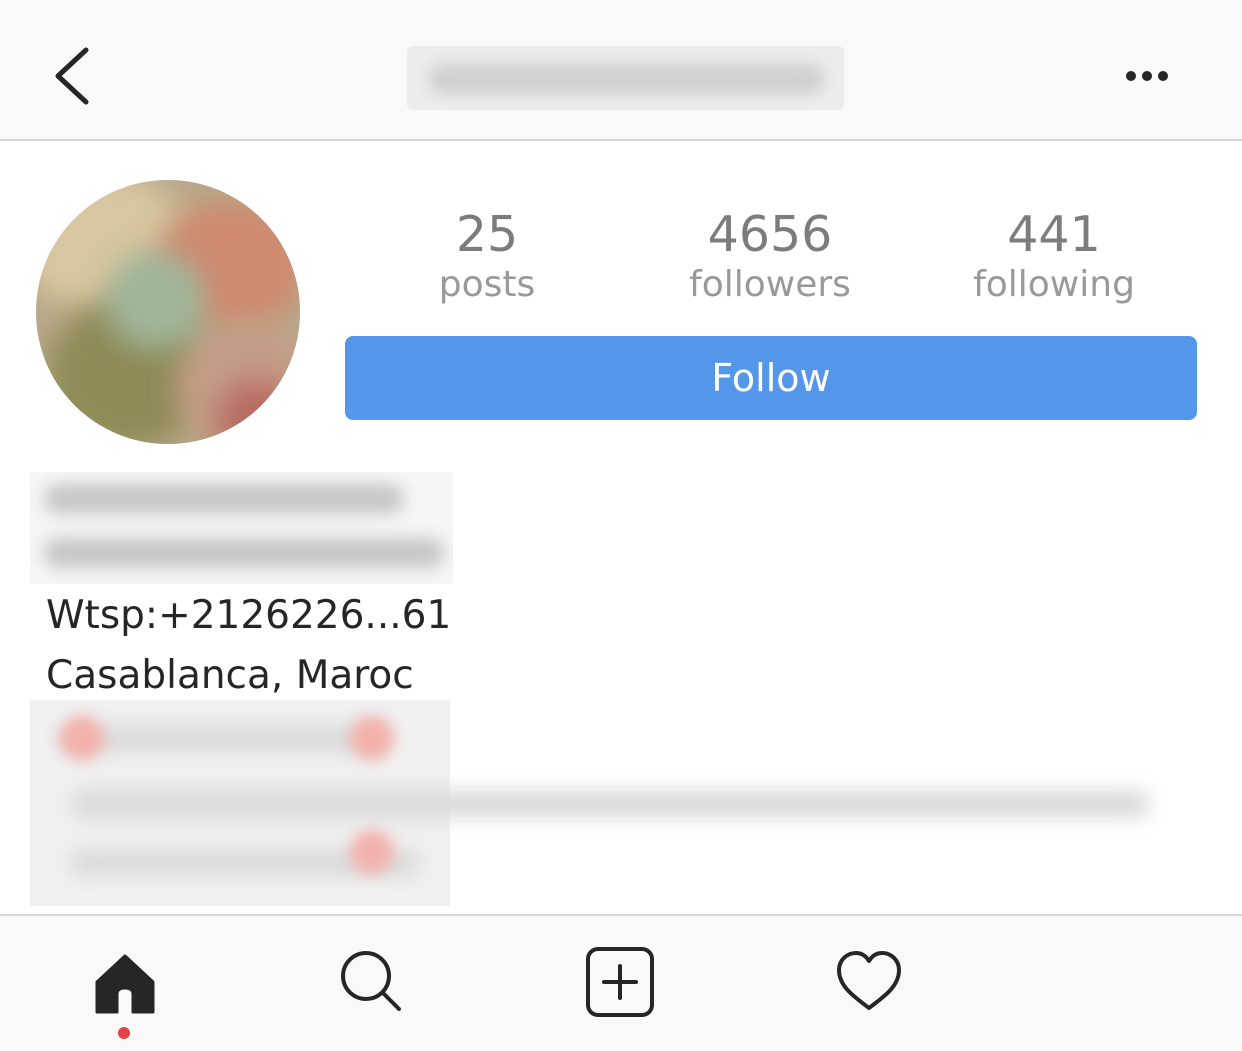  I want to click on followers-count: 4656 followers, so click(770, 256).